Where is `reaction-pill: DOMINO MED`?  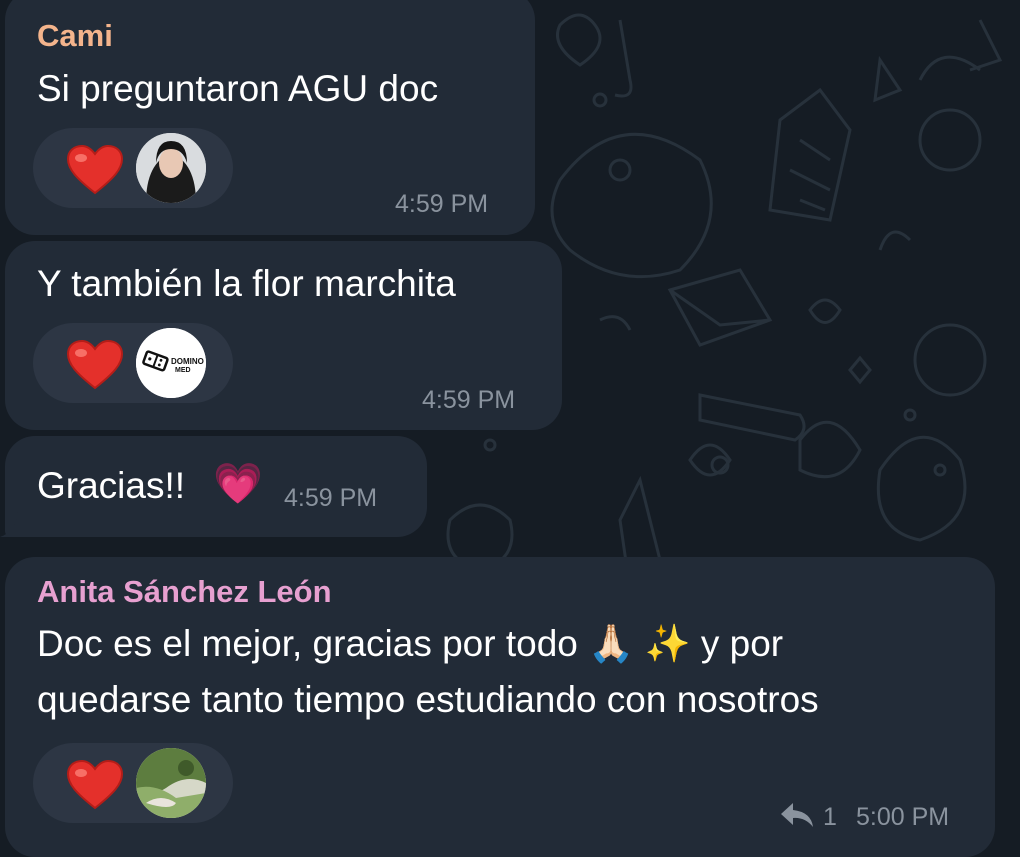
reaction-pill: DOMINO MED is located at coordinates (133, 363).